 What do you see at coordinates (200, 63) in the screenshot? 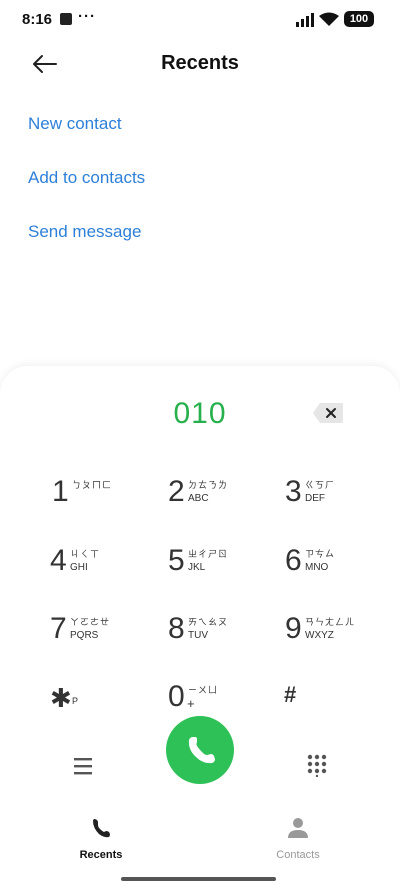
I see `page-title: Recents` at bounding box center [200, 63].